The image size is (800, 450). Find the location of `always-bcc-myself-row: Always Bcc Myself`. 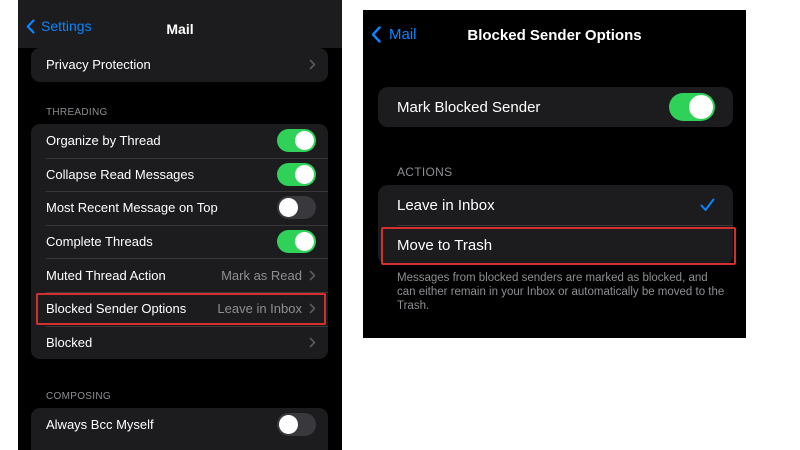

always-bcc-myself-row: Always Bcc Myself is located at coordinates (179, 425).